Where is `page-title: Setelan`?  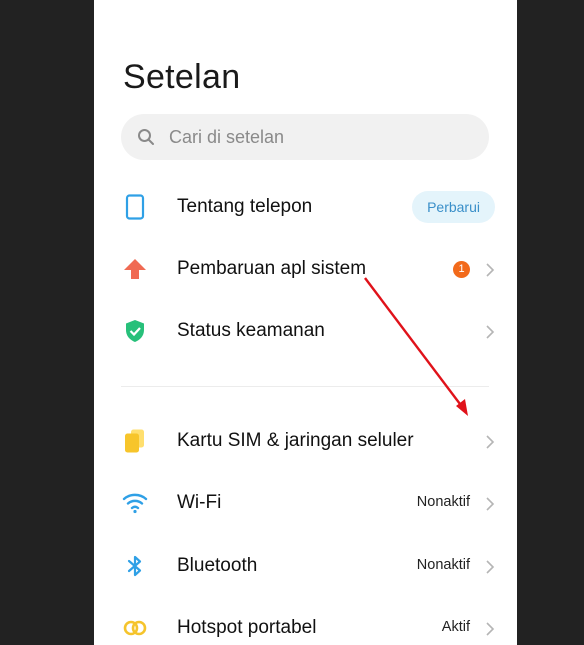
page-title: Setelan is located at coordinates (182, 77).